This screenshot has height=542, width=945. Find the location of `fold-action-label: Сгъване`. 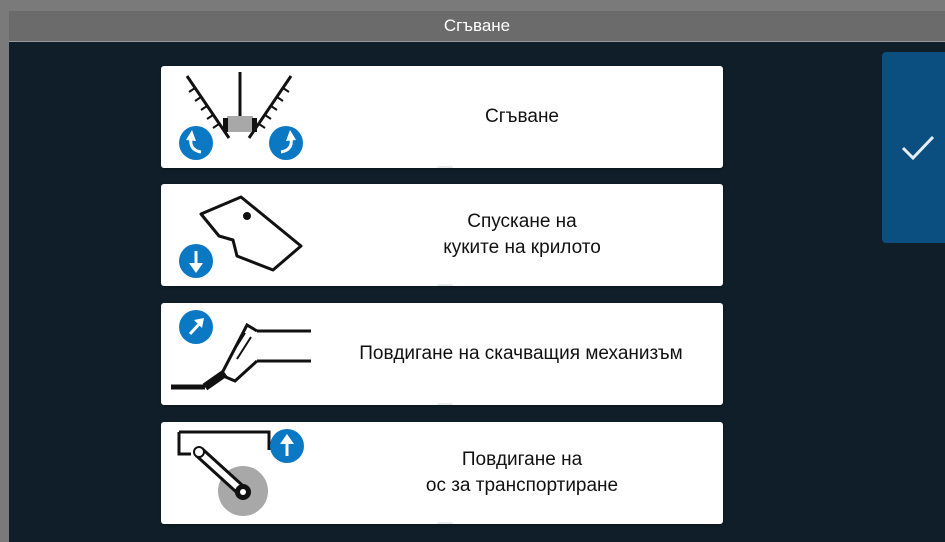

fold-action-label: Сгъване is located at coordinates (522, 116).